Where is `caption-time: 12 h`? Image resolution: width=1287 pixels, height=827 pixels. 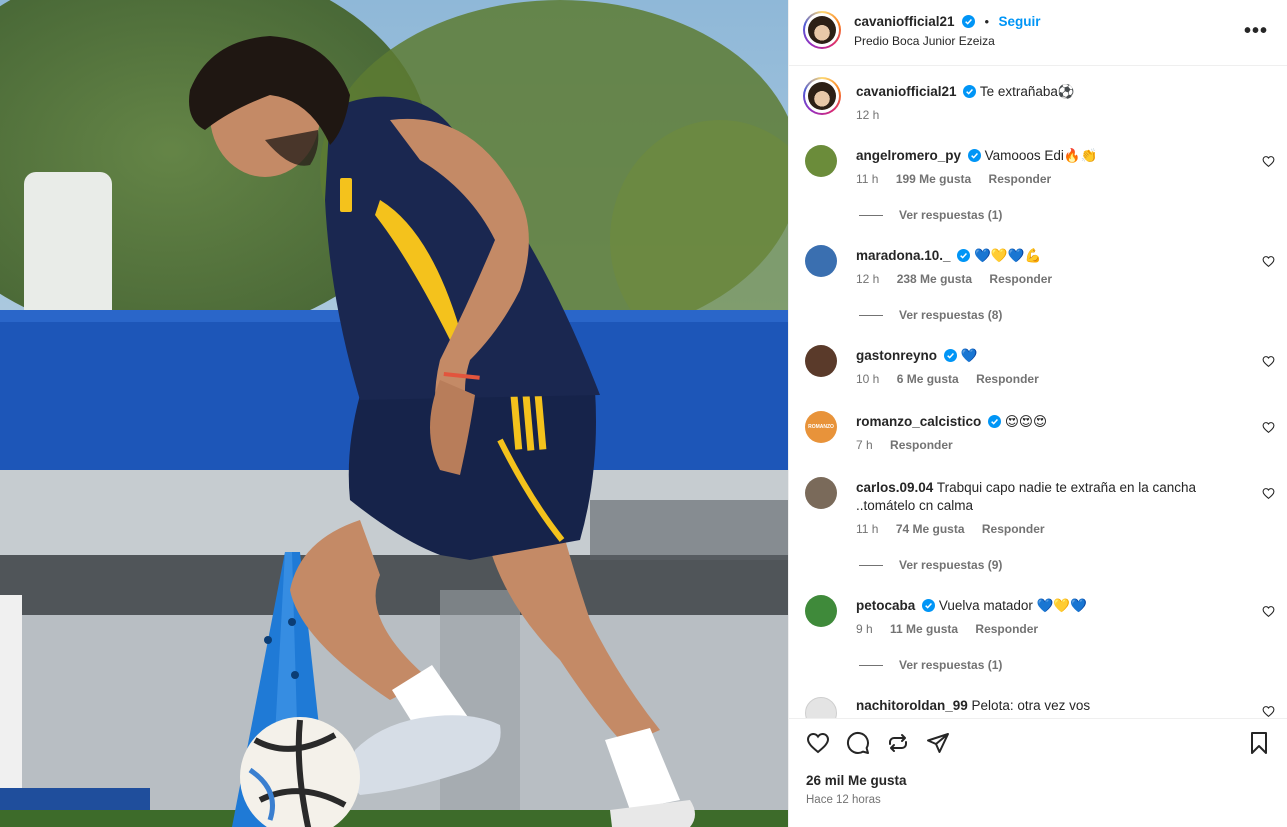
caption-time: 12 h is located at coordinates (868, 115).